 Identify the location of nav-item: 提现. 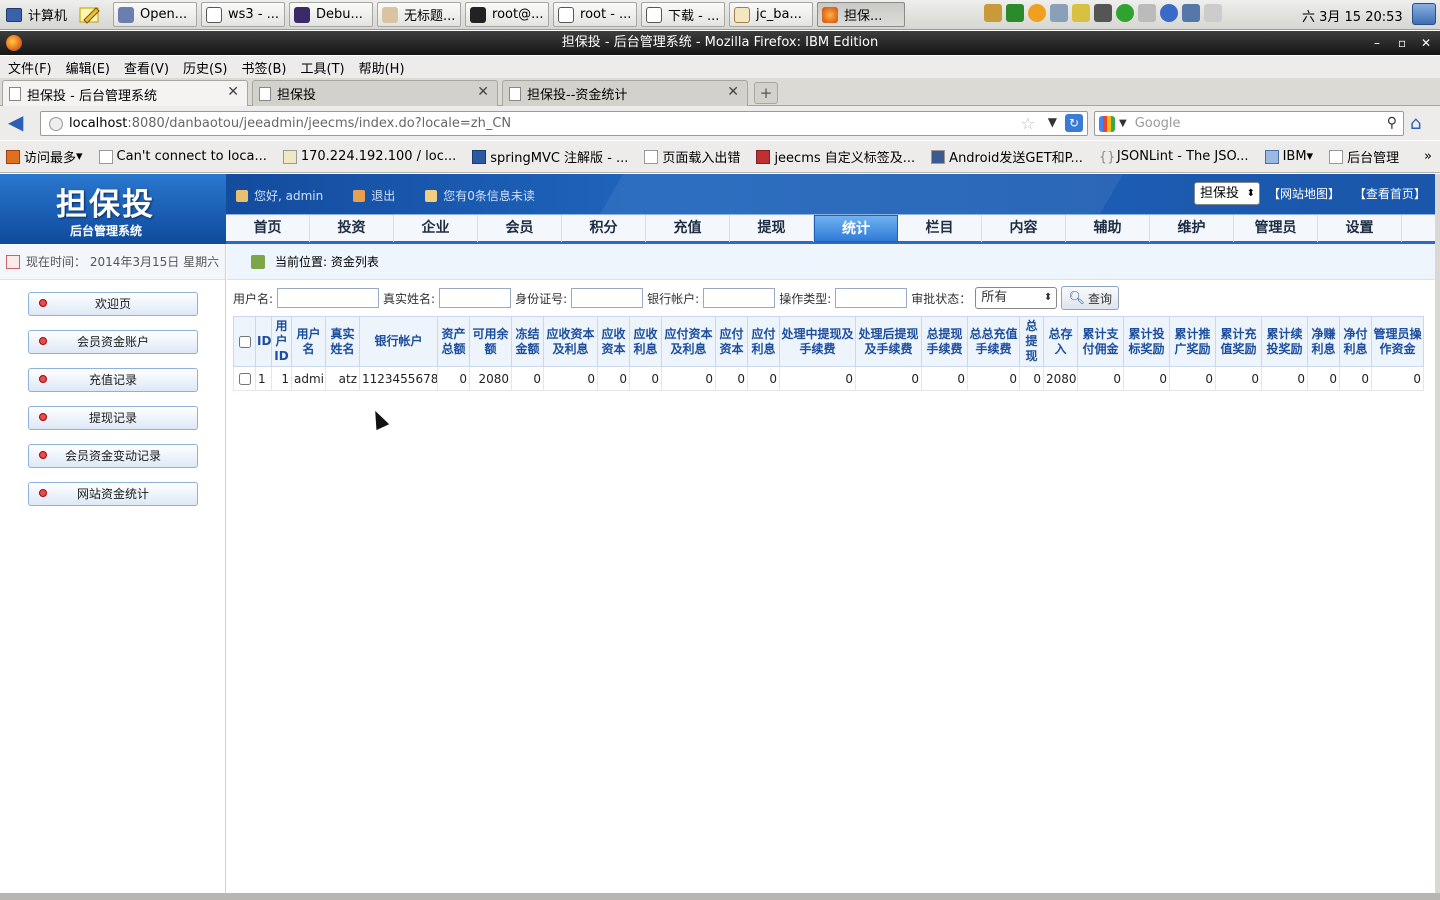
(772, 228).